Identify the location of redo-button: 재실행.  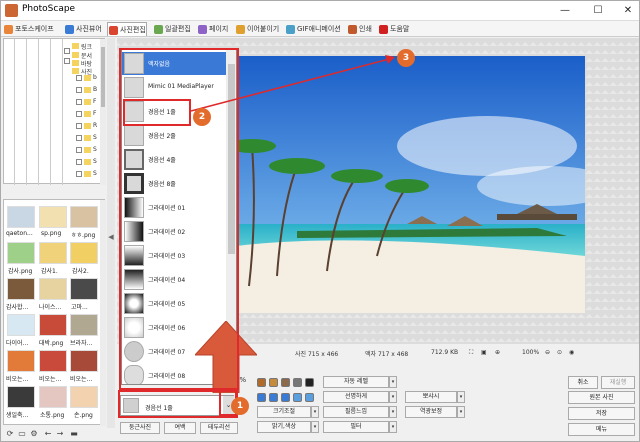
(618, 382).